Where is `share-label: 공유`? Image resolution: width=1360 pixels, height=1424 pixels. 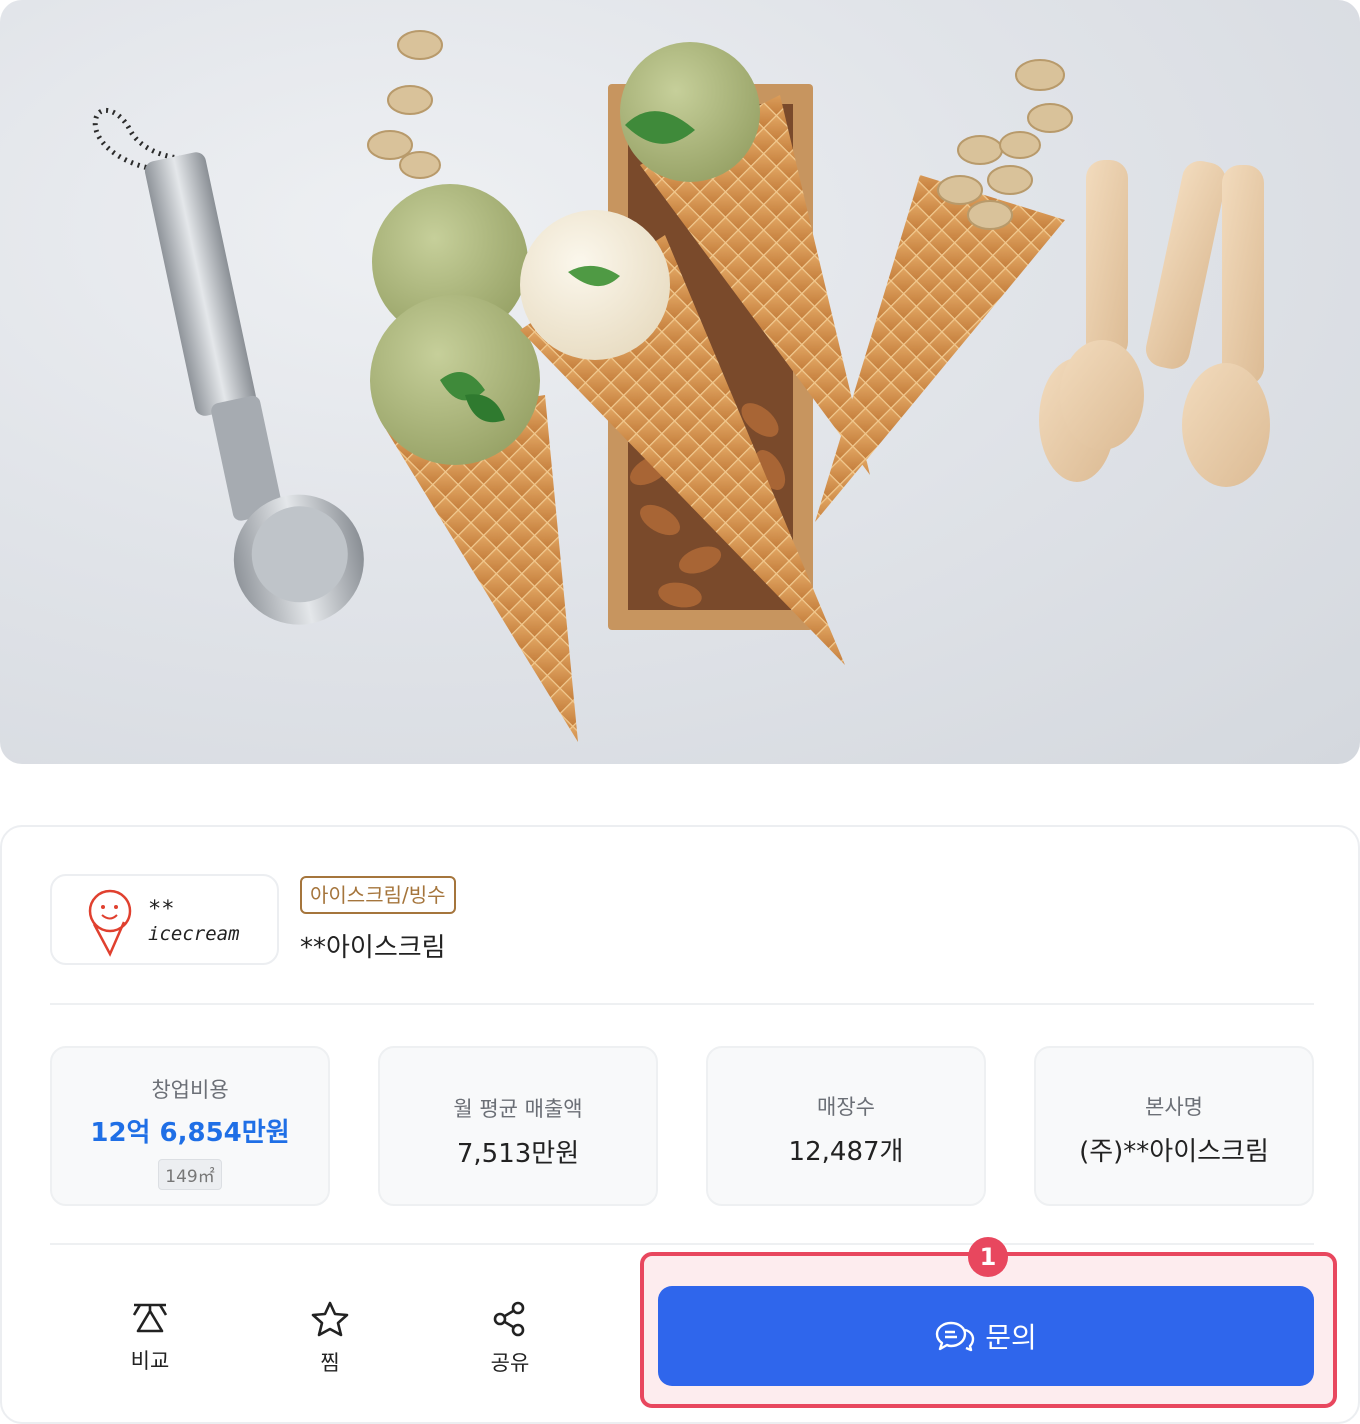 share-label: 공유 is located at coordinates (510, 1363).